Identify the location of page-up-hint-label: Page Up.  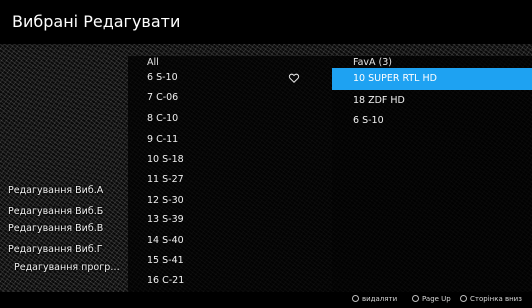
(436, 299).